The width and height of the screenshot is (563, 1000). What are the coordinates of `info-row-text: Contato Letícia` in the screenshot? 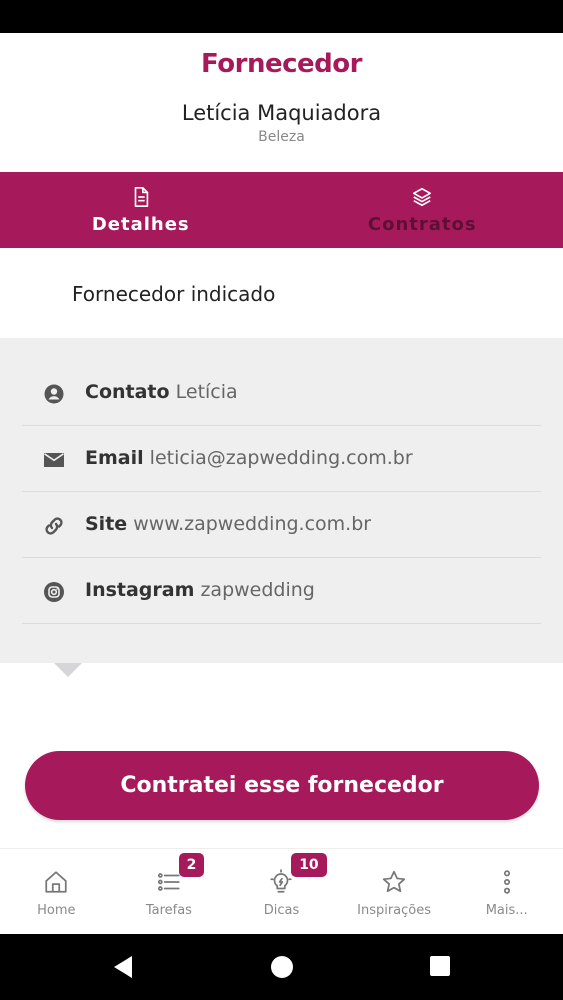 It's located at (161, 392).